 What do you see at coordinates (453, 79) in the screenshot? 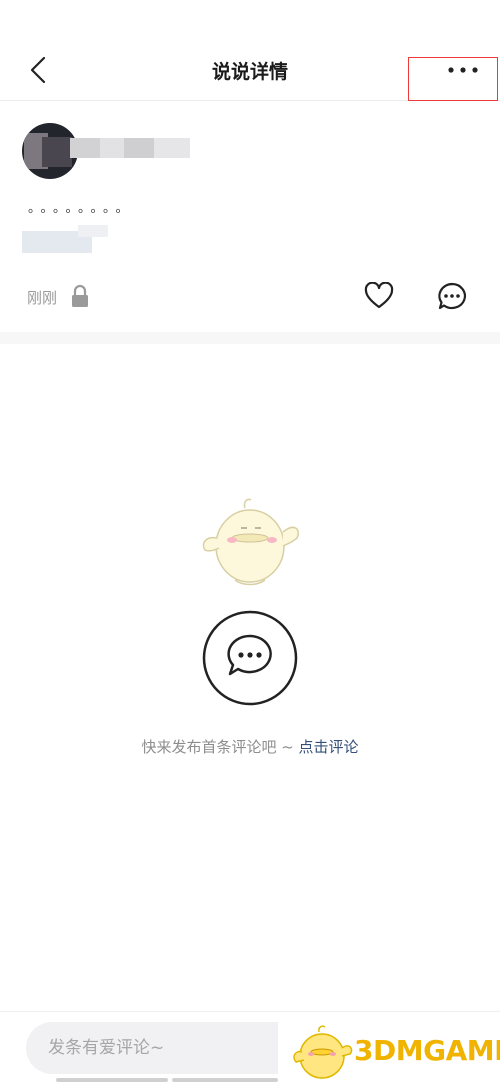
I see `highlight-box` at bounding box center [453, 79].